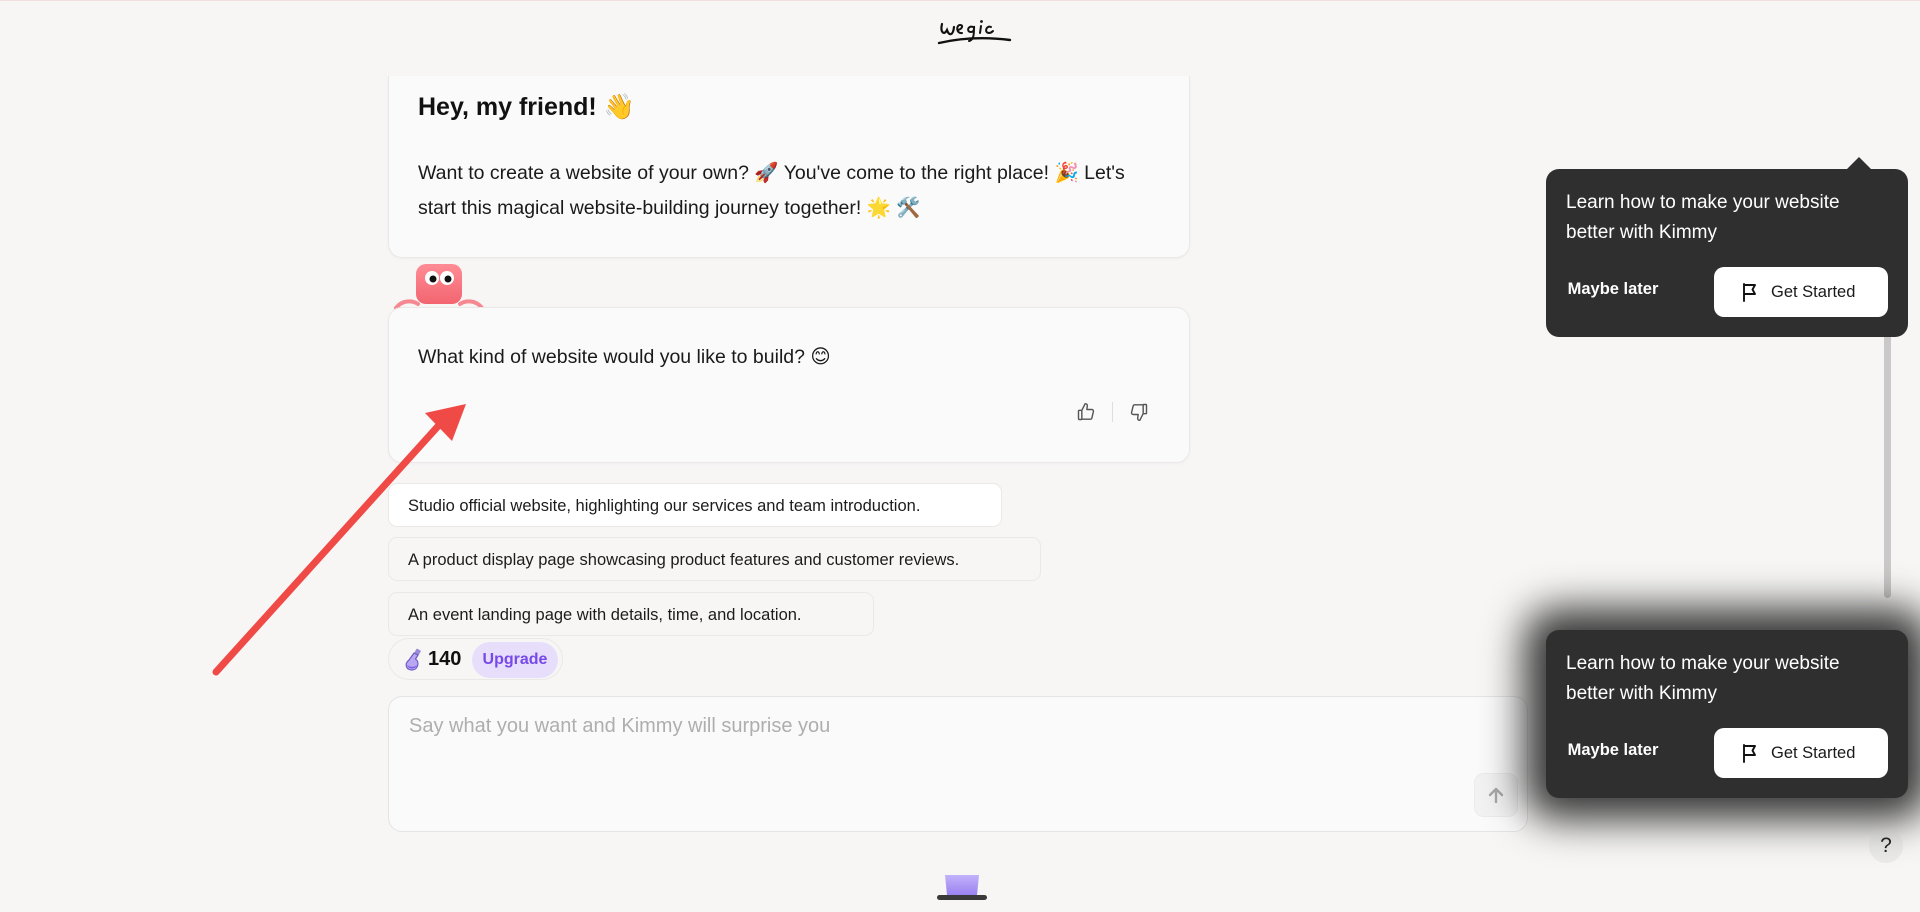 The image size is (1920, 912). I want to click on credits-count: 140, so click(445, 659).